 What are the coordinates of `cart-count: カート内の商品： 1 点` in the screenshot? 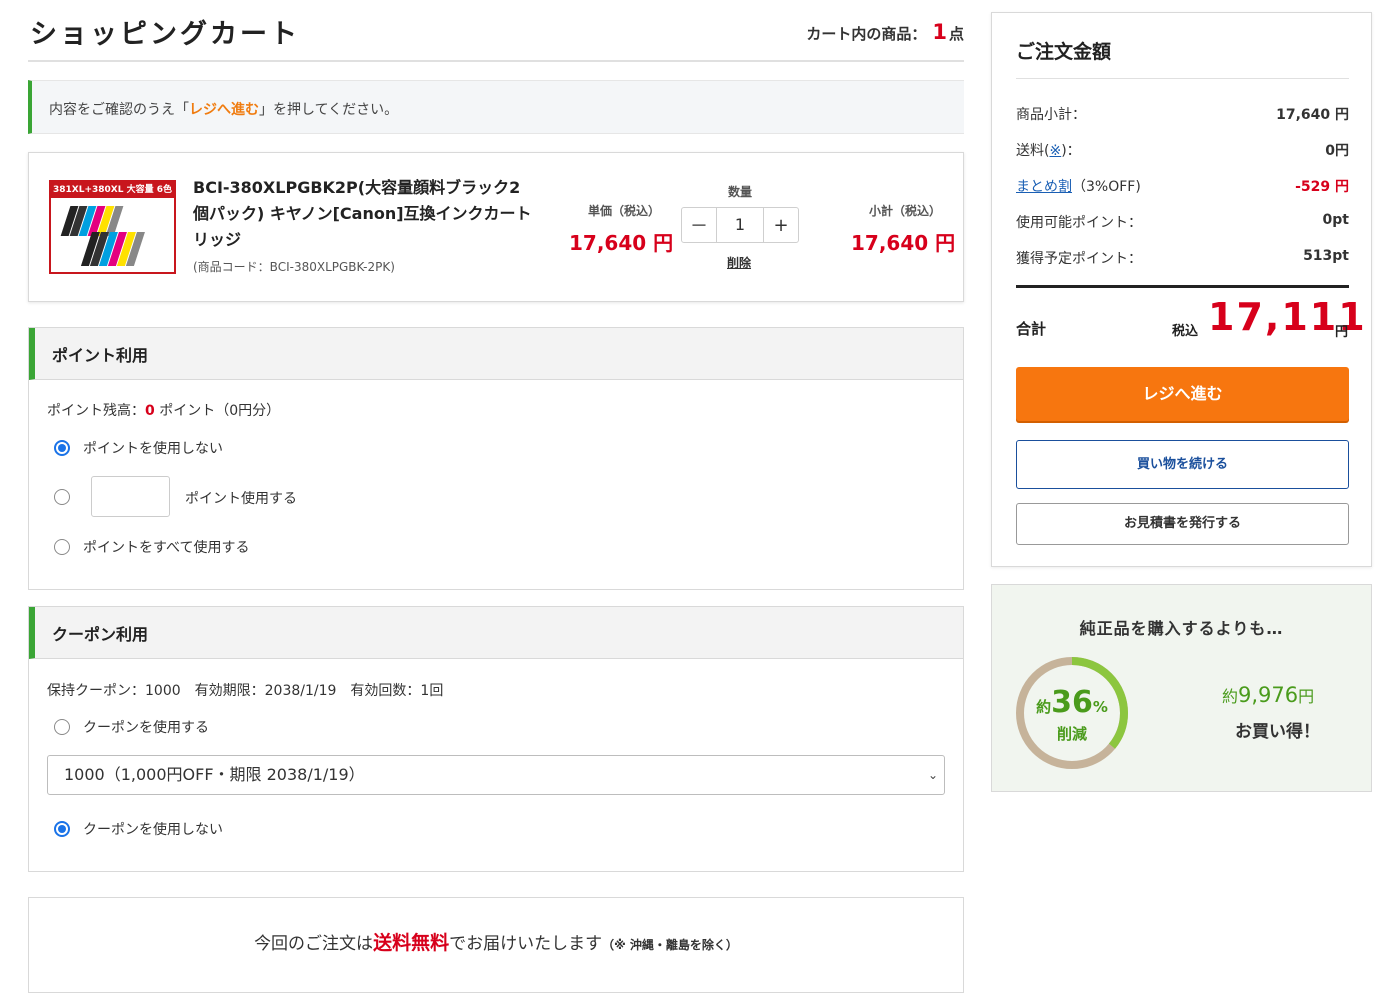 It's located at (885, 32).